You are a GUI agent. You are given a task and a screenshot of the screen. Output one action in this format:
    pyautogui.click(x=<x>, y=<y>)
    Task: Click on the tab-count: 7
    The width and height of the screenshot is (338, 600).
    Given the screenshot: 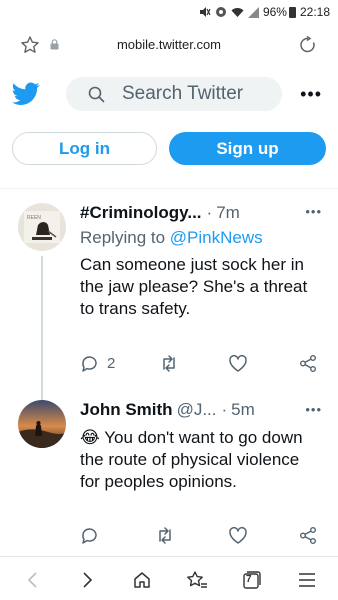 What is the action you would take?
    pyautogui.click(x=249, y=579)
    